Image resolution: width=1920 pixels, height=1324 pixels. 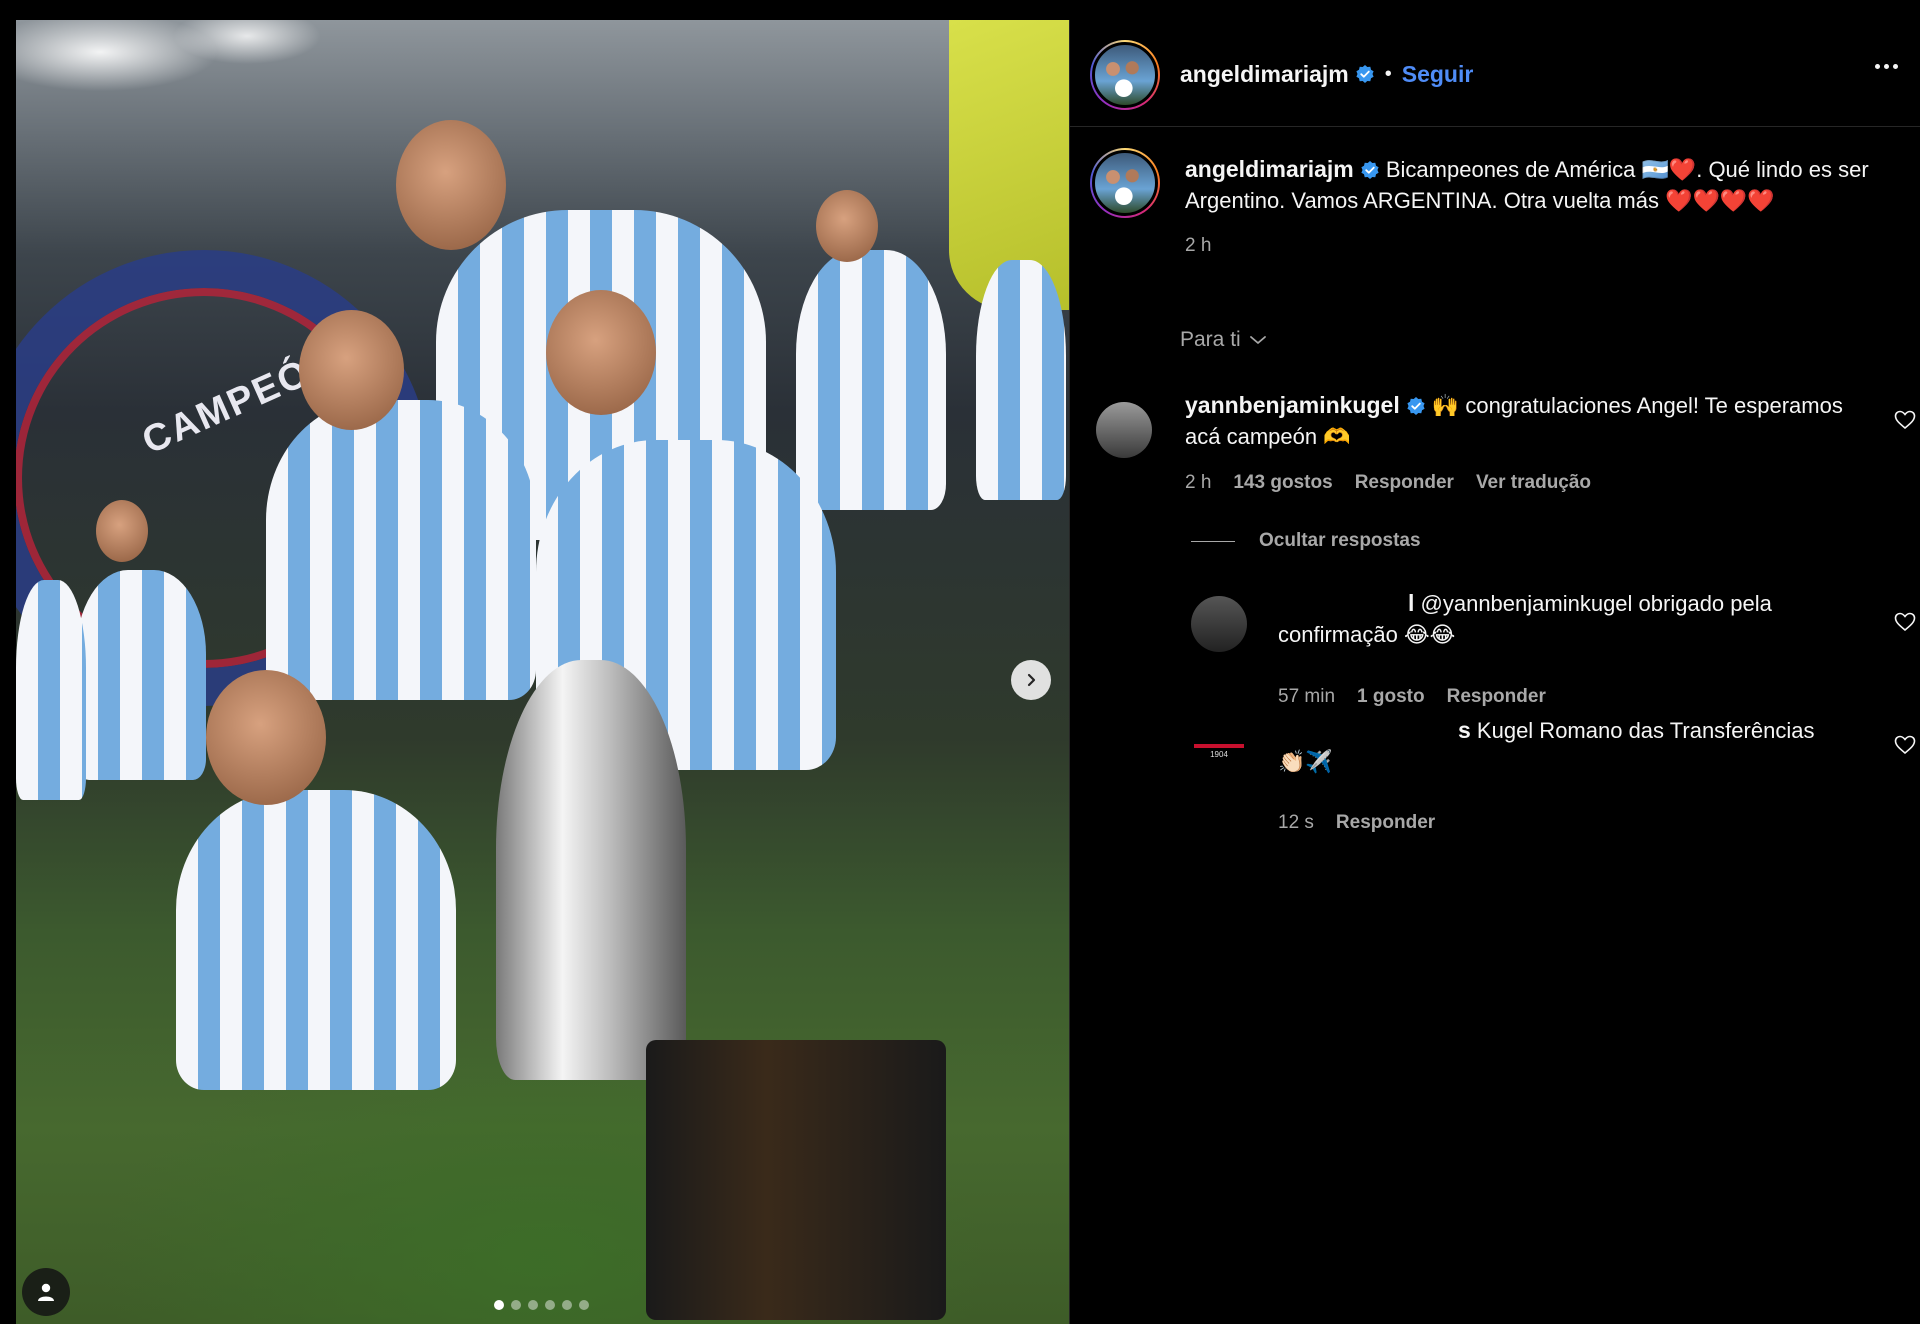 What do you see at coordinates (401, 550) in the screenshot?
I see `woman-figure` at bounding box center [401, 550].